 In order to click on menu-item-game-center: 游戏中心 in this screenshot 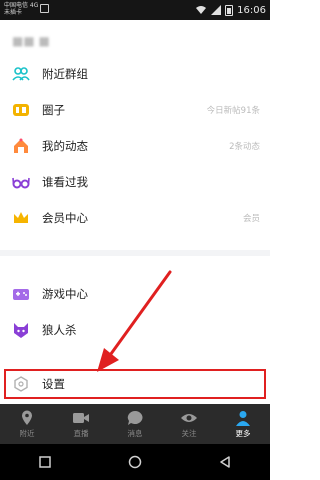, I will do `click(135, 294)`.